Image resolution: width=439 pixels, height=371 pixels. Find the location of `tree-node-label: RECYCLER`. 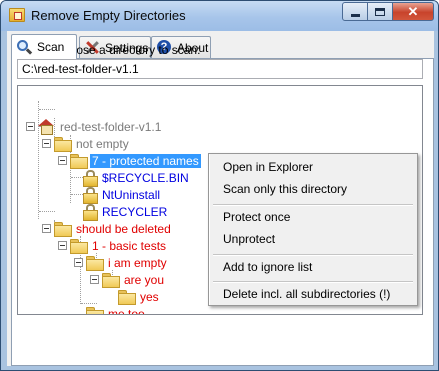

tree-node-label: RECYCLER is located at coordinates (135, 211).